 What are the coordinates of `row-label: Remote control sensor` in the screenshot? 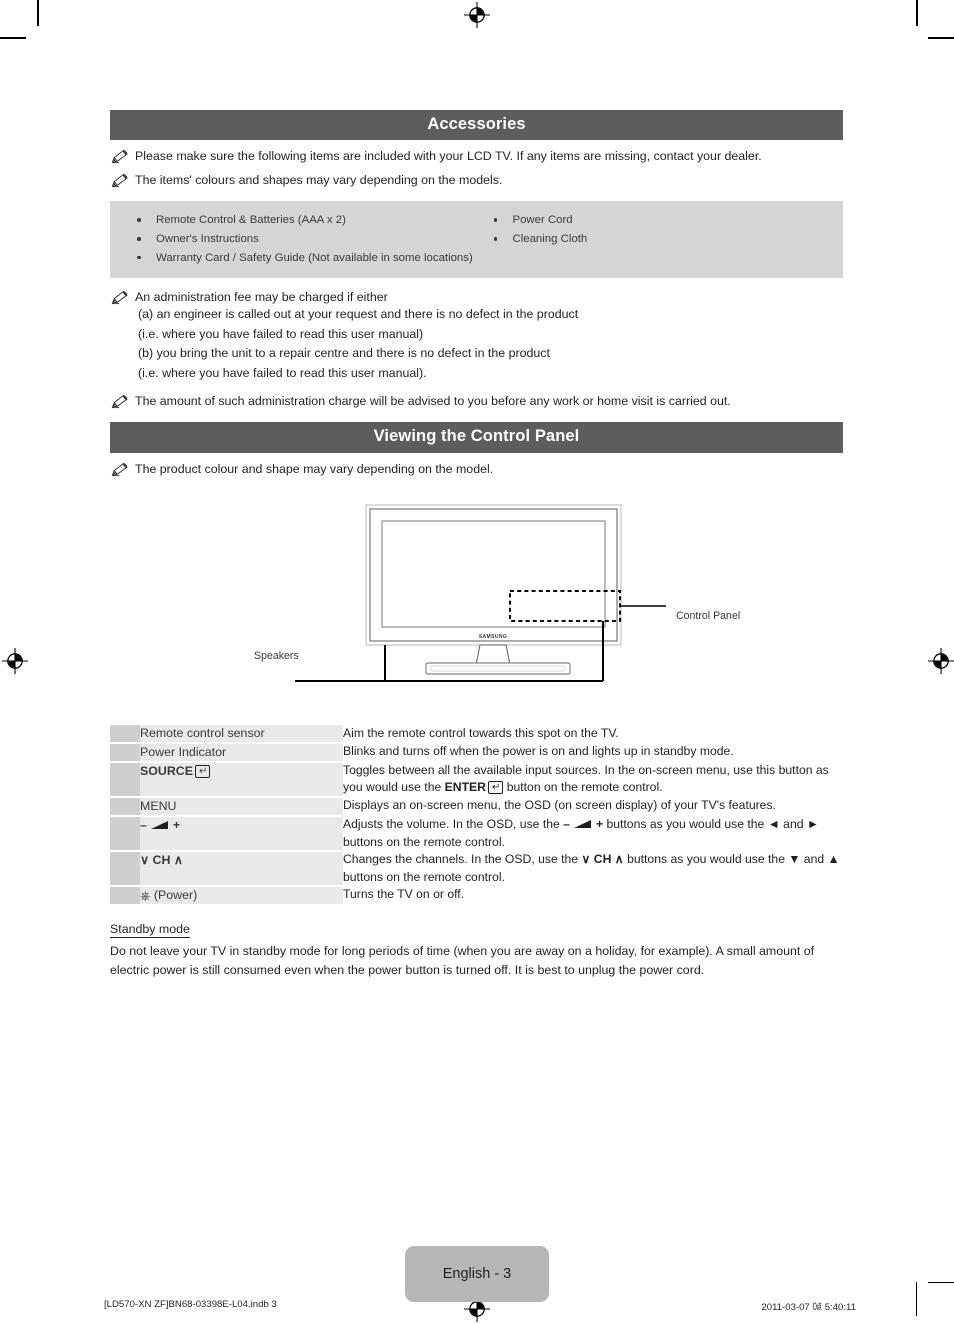 It's located at (241, 734).